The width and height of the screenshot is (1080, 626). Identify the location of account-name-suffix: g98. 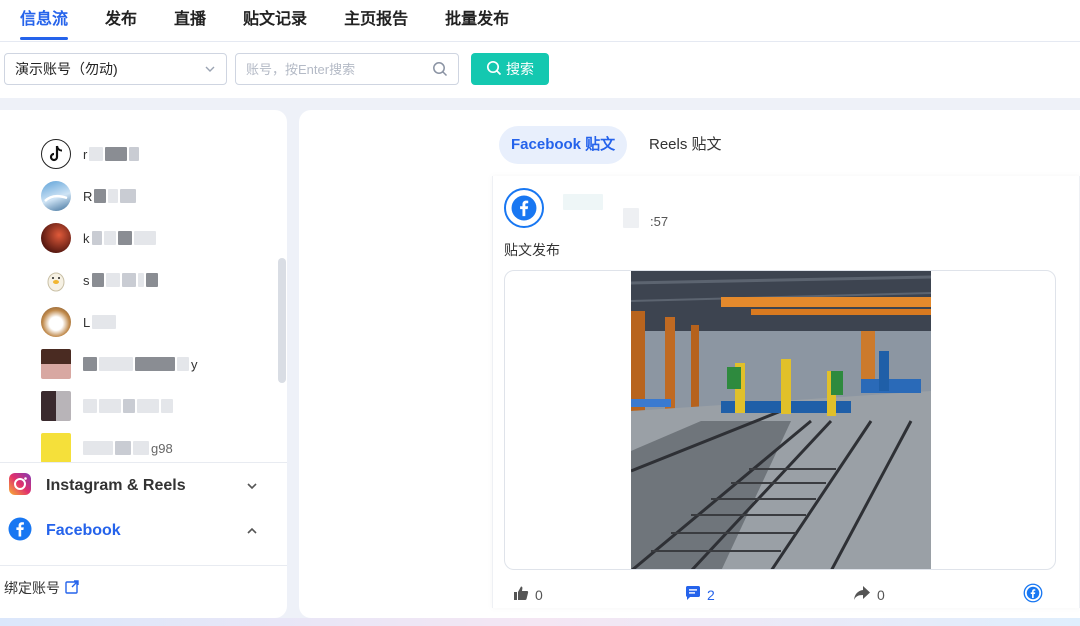
(162, 448).